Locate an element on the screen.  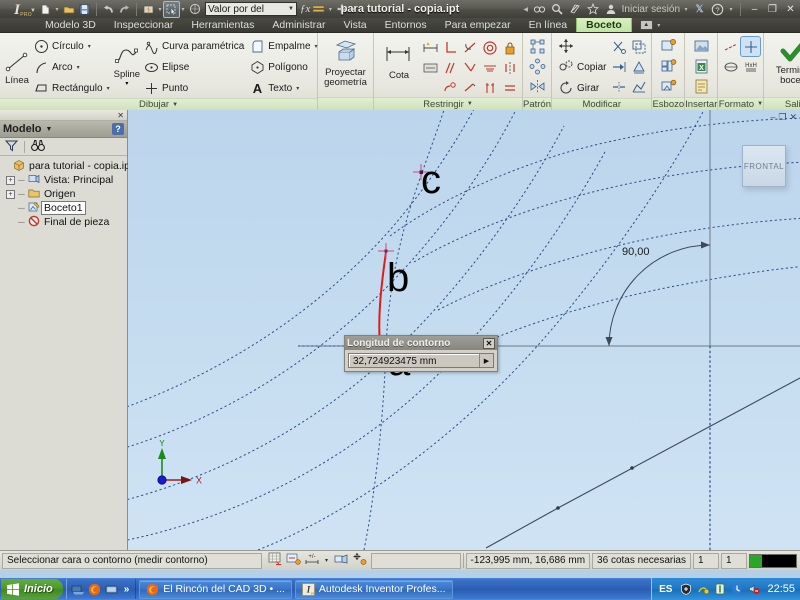
browser-close-button: ✕ is located at coordinates (63, 115).